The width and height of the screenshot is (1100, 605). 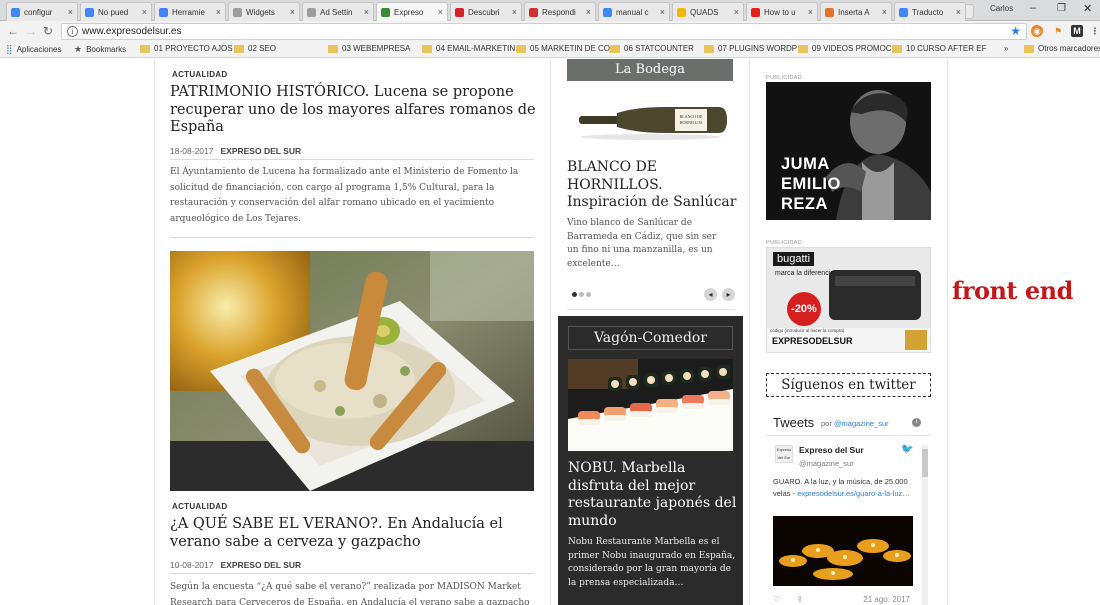 What do you see at coordinates (1094, 31) in the screenshot?
I see `menu-icon: ⋮` at bounding box center [1094, 31].